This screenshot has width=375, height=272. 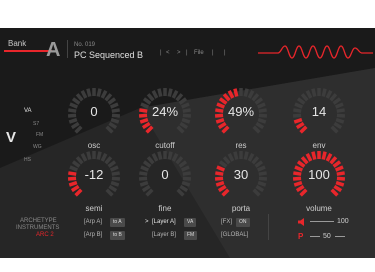 What do you see at coordinates (319, 174) in the screenshot?
I see `knob-volume-value: 100` at bounding box center [319, 174].